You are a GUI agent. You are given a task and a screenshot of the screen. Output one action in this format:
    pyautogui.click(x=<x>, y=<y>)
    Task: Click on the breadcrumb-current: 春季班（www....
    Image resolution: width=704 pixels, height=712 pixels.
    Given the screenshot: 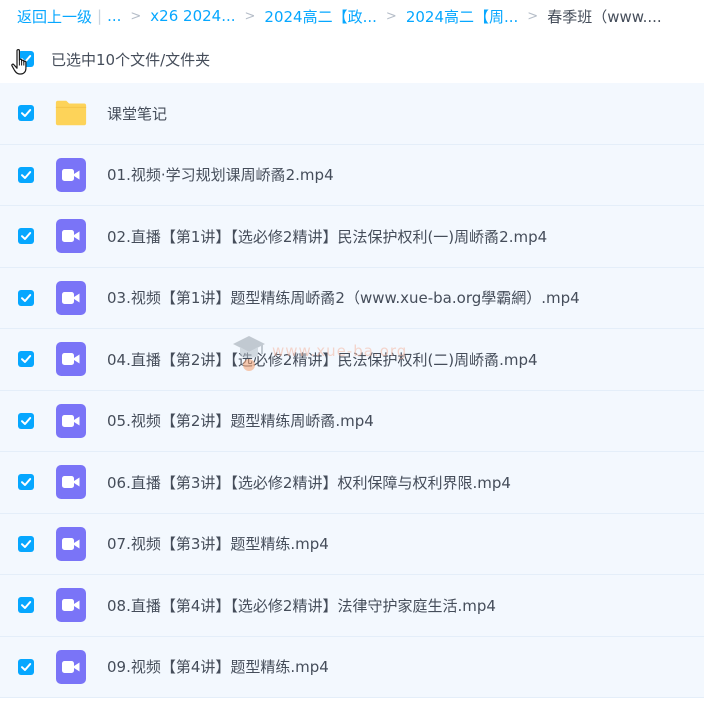 What is the action you would take?
    pyautogui.click(x=604, y=16)
    